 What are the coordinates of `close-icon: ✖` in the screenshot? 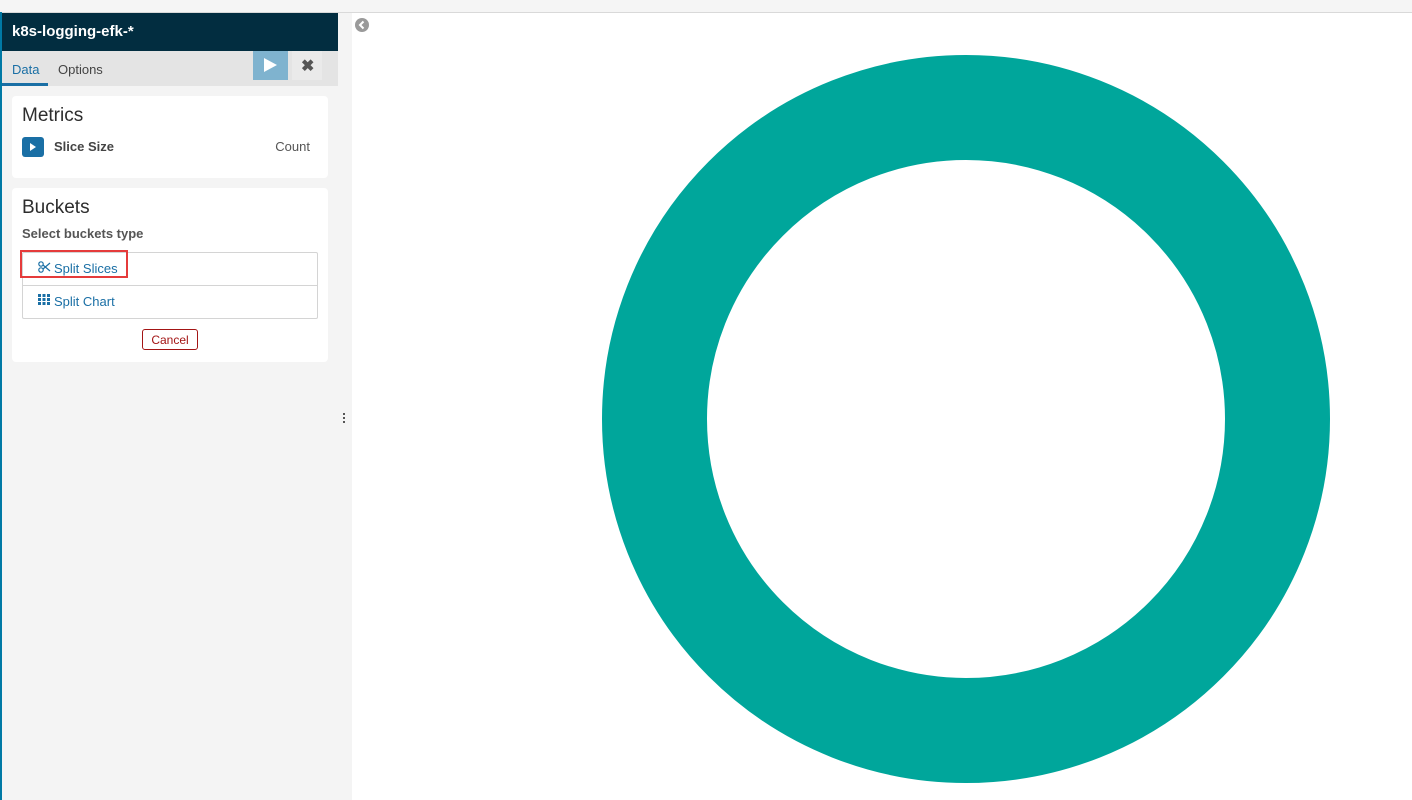 It's located at (308, 66).